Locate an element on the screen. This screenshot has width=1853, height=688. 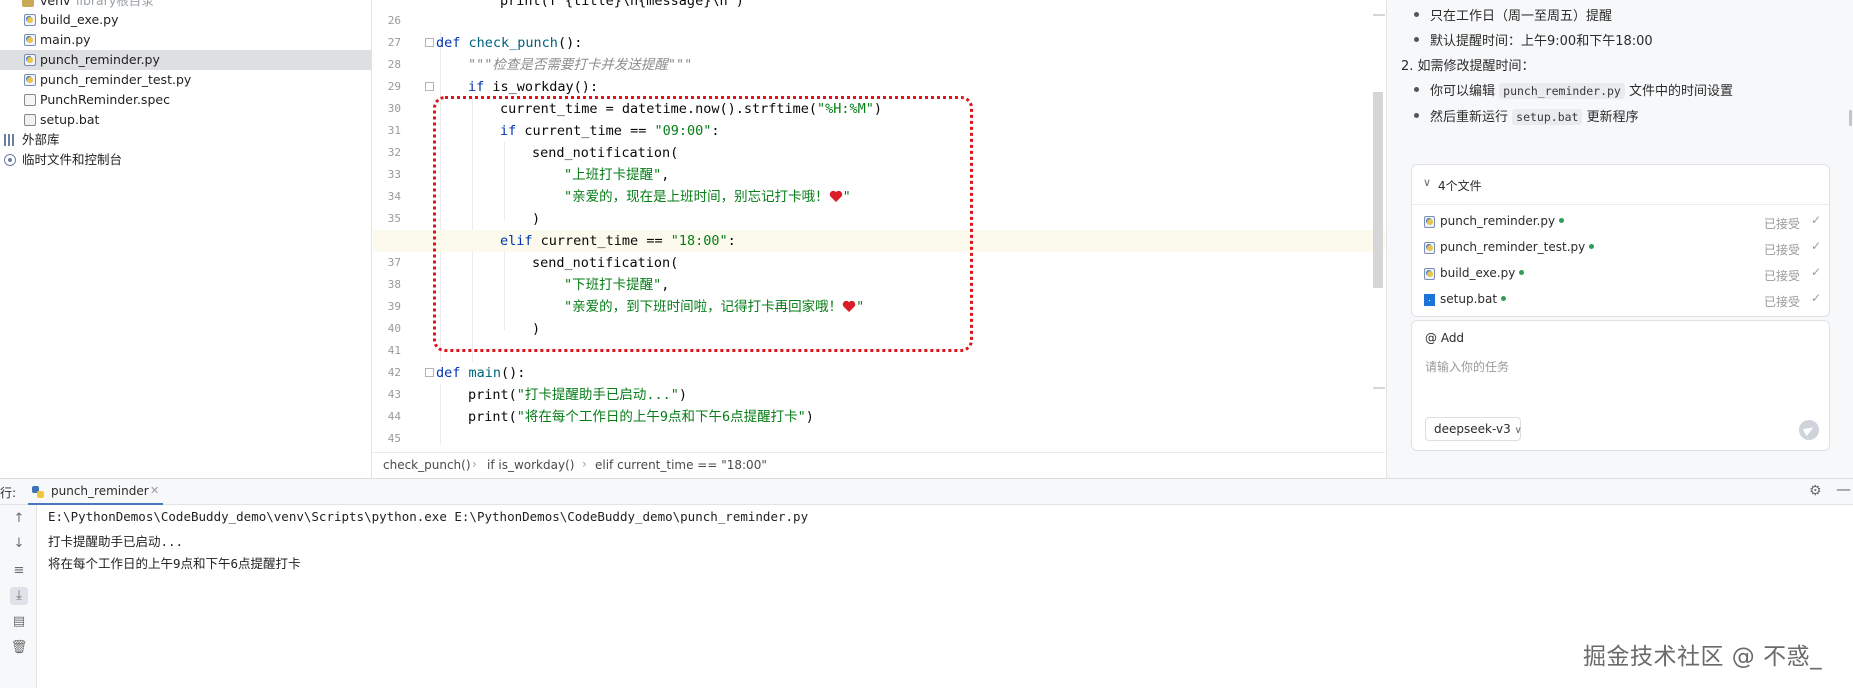
file-row: build_exe.py 已接受 ✓ is located at coordinates (1620, 274).